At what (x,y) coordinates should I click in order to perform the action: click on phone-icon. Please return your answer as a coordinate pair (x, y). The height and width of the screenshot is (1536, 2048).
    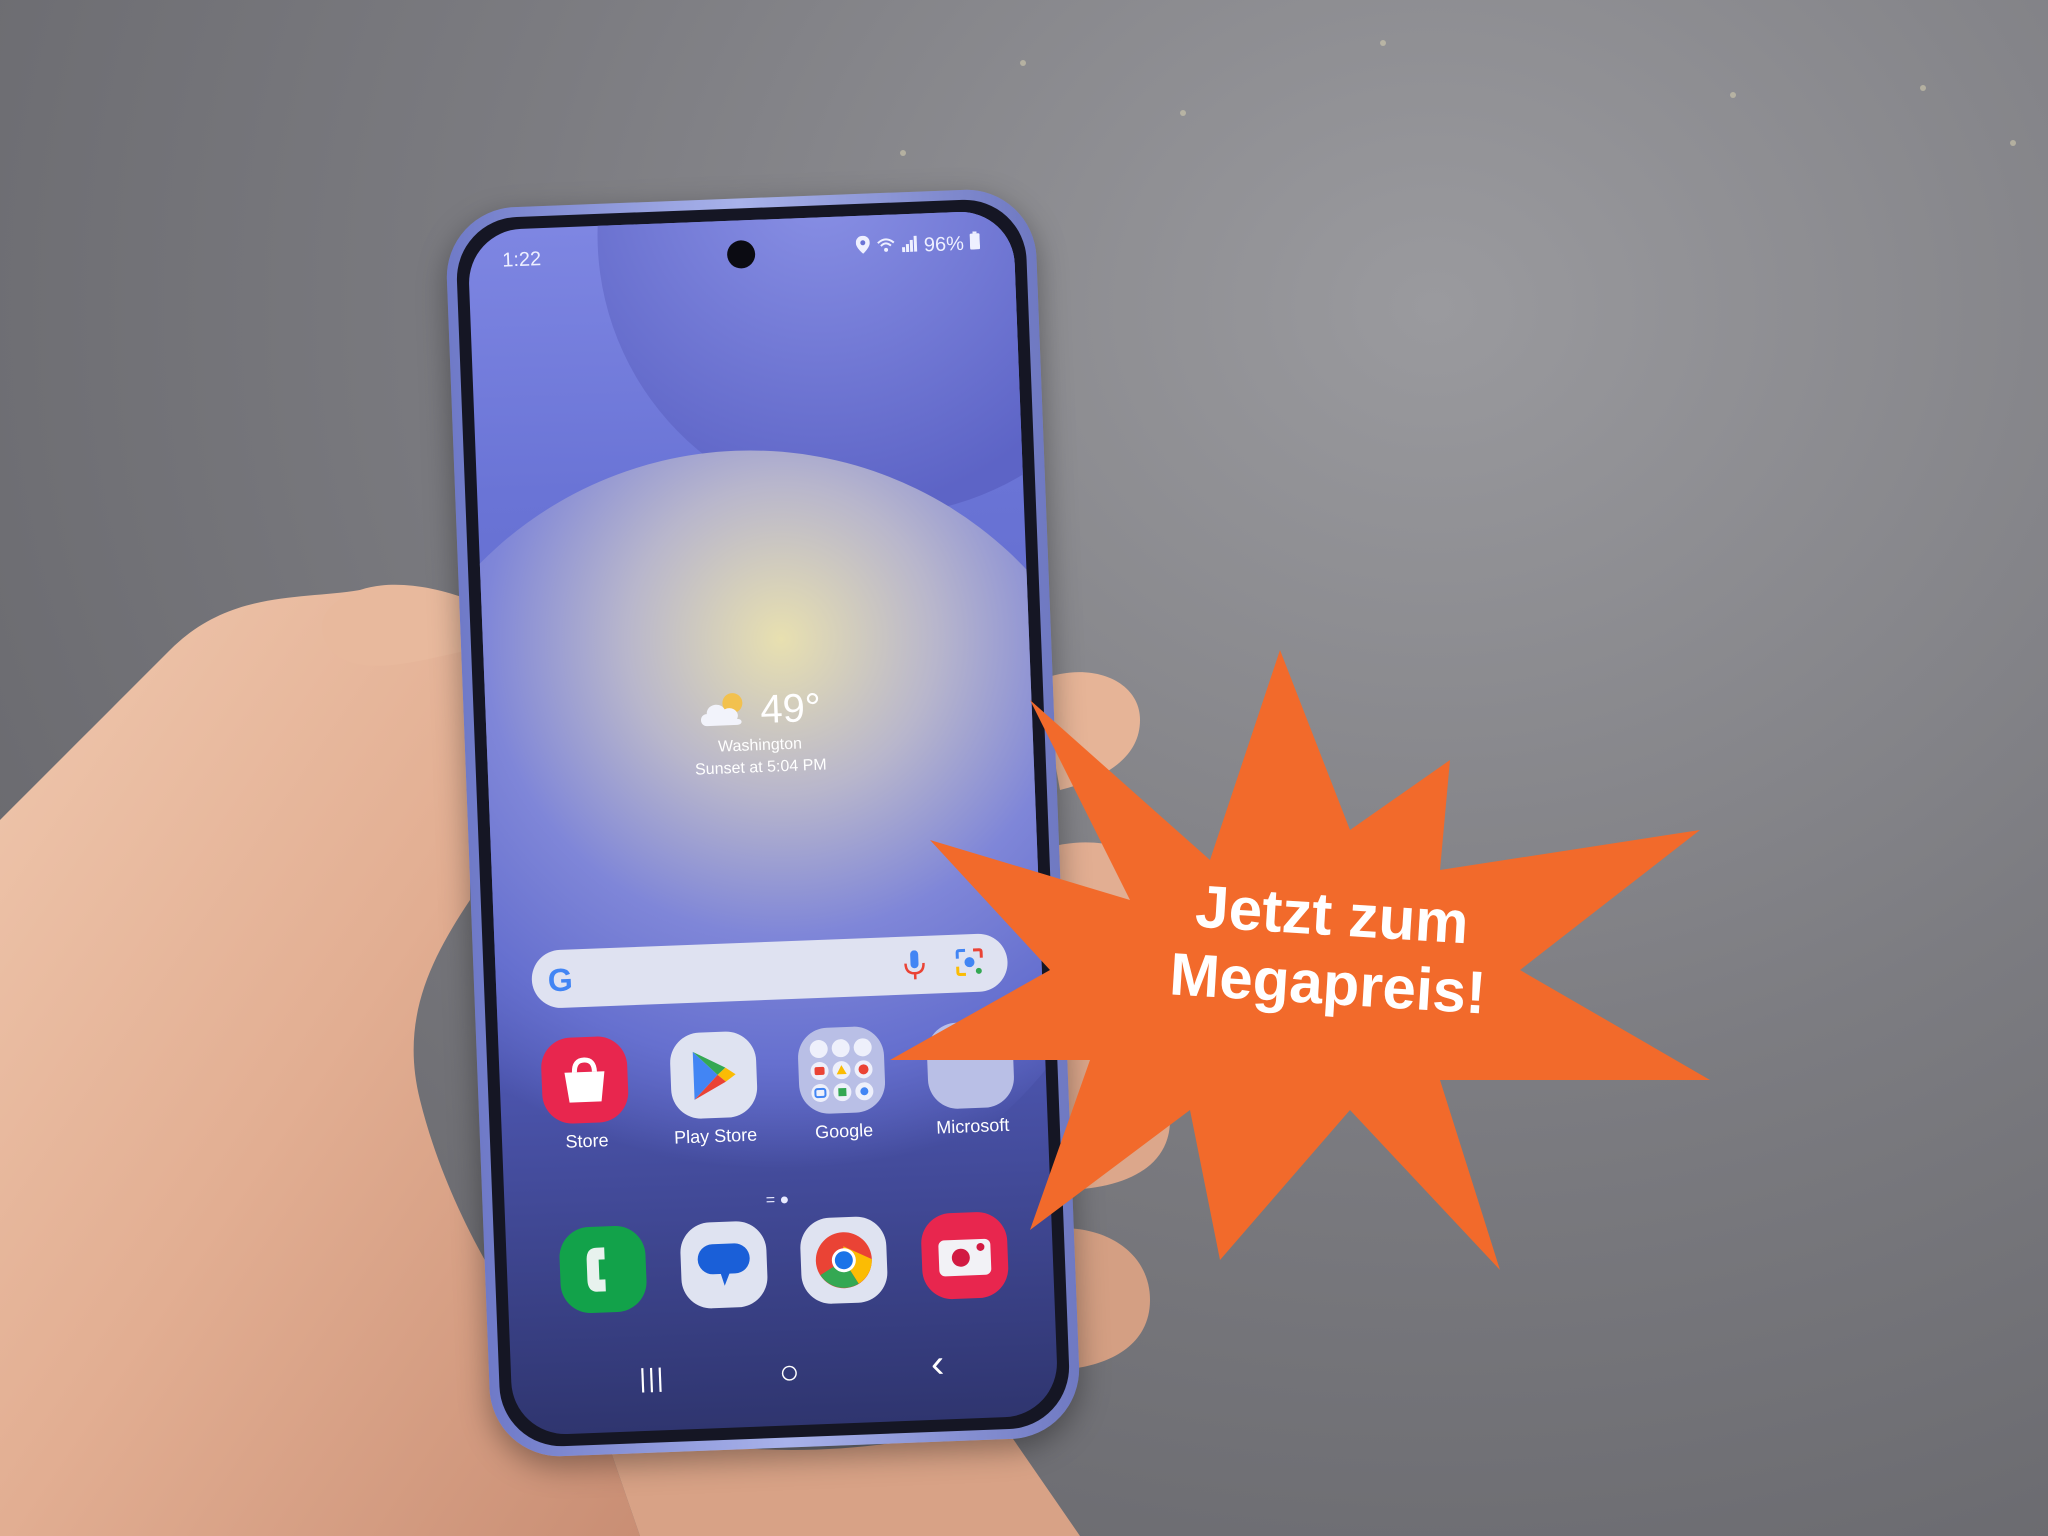
    Looking at the image, I should click on (603, 1269).